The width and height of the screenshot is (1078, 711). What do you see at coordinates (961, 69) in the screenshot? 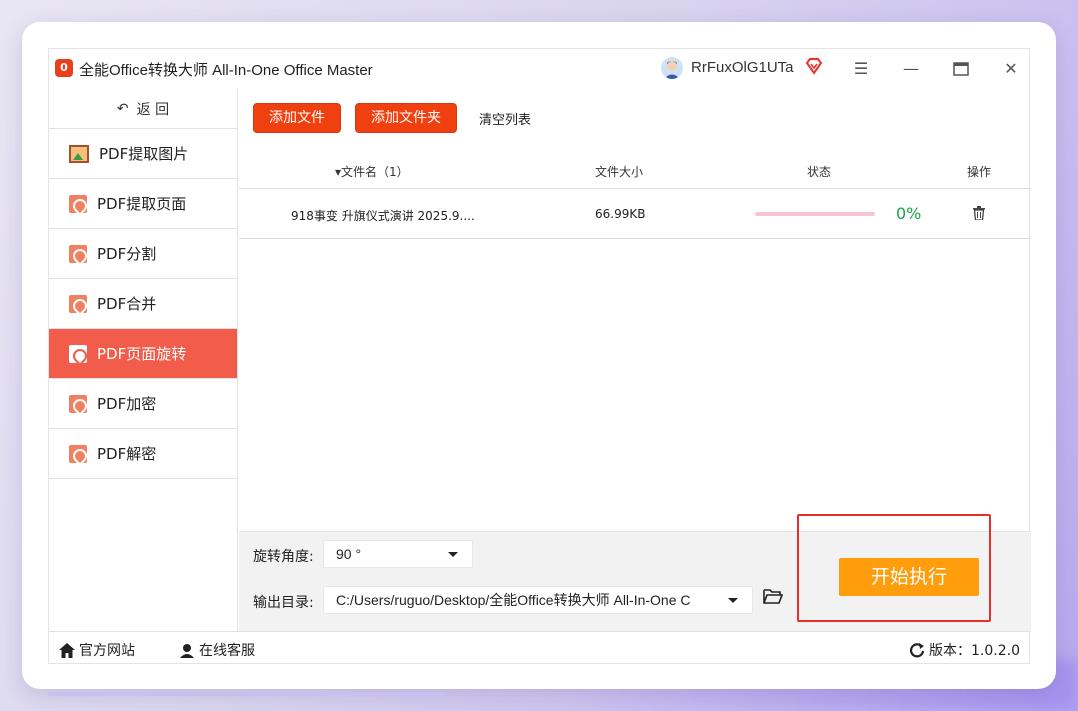
I see `maximize-button` at bounding box center [961, 69].